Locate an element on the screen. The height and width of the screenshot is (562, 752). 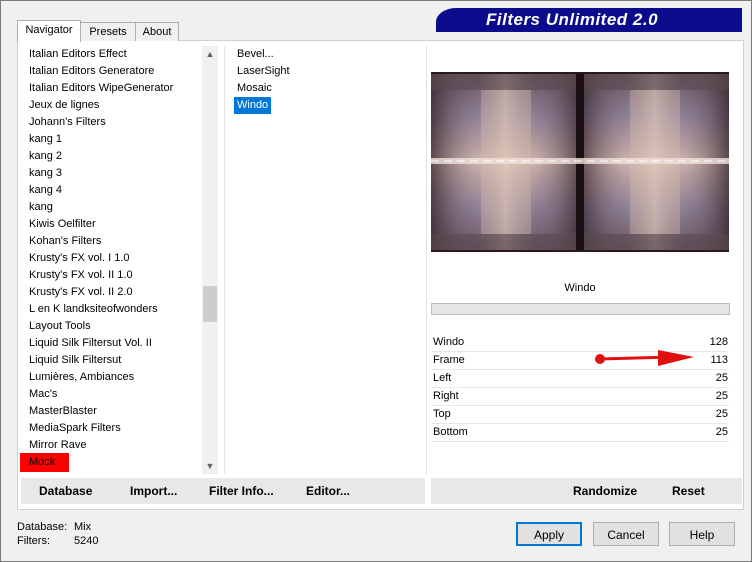
reset-button: Reset is located at coordinates (688, 491).